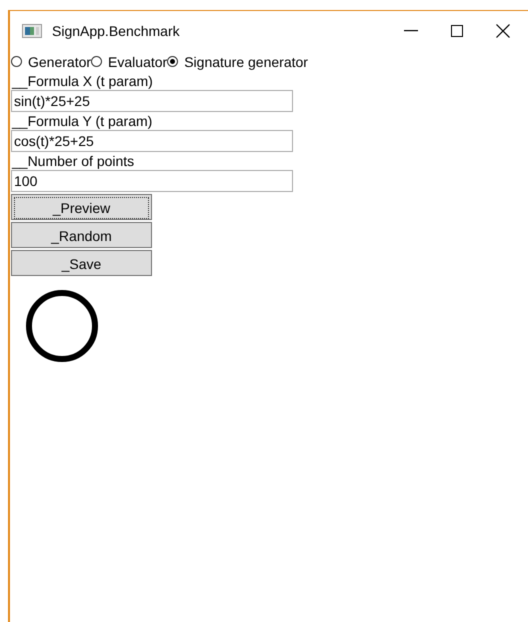  I want to click on field-label: __Formula Y (t param), so click(82, 121).